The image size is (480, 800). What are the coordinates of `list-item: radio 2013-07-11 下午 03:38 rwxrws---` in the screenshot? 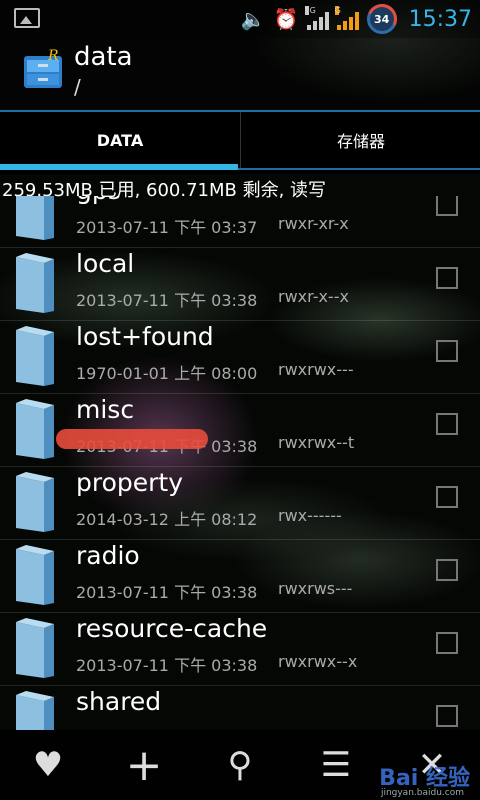 It's located at (240, 576).